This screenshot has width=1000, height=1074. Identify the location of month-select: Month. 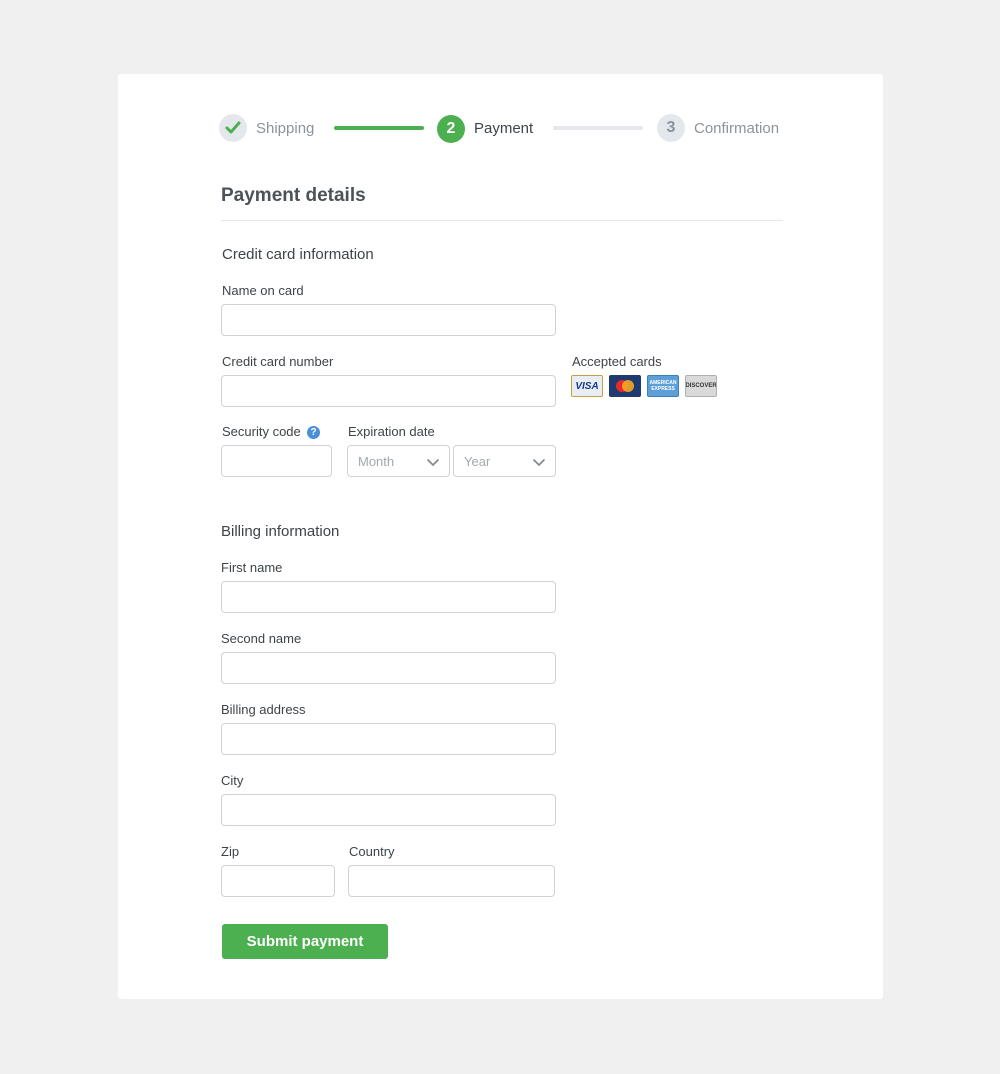
(398, 461).